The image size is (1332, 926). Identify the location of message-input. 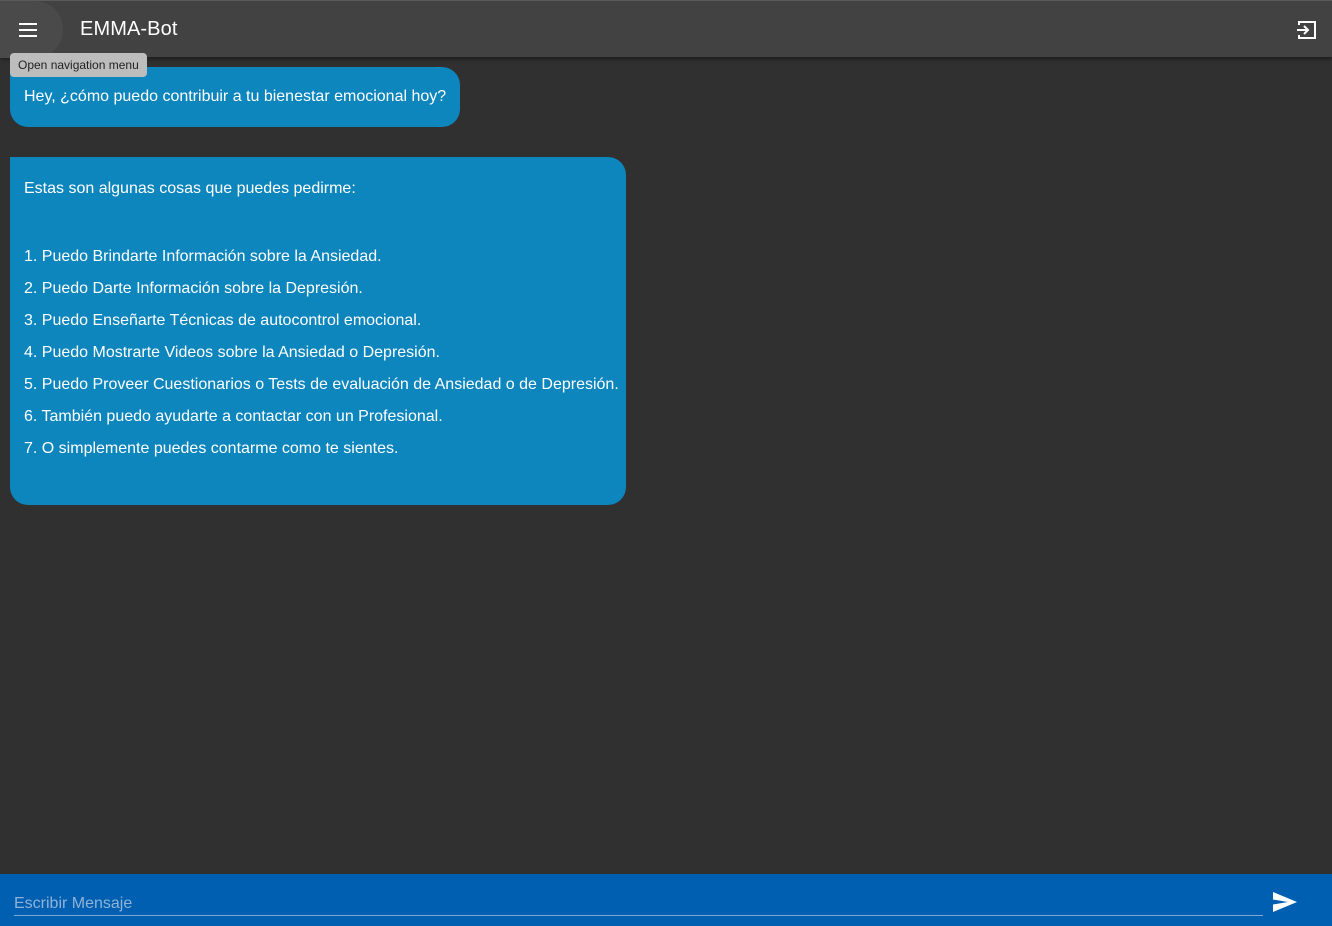
(638, 904).